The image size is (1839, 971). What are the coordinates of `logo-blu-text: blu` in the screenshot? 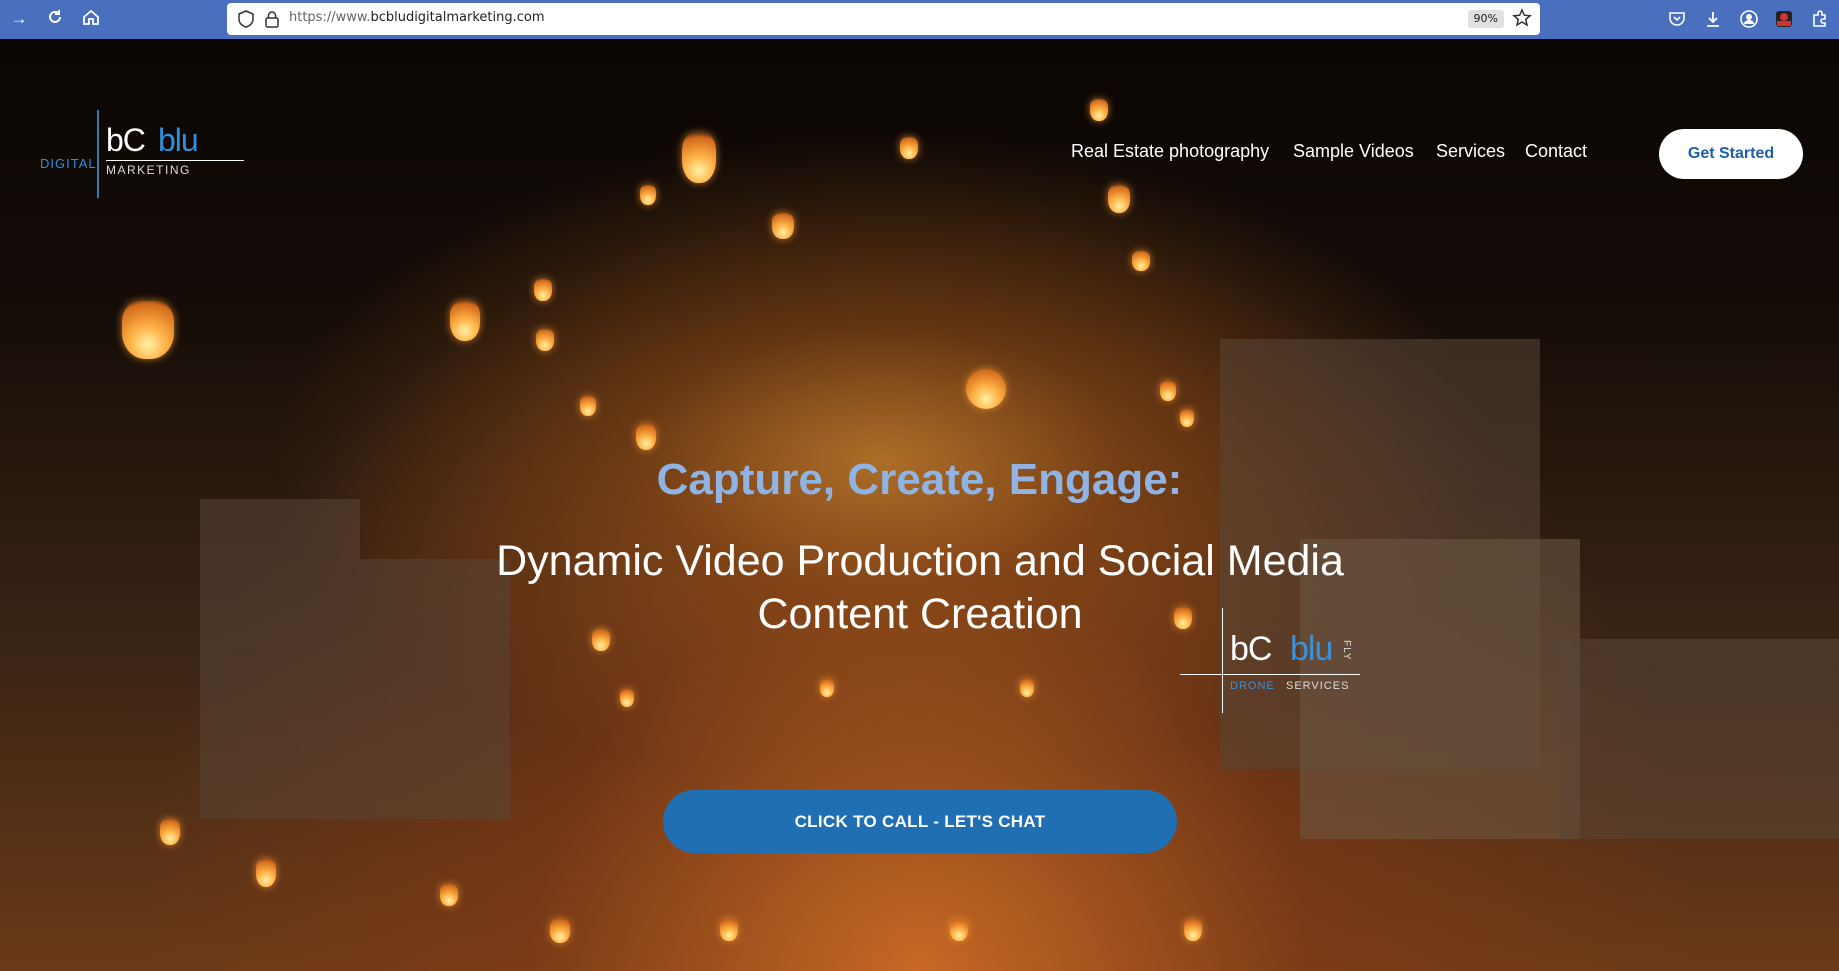 It's located at (178, 140).